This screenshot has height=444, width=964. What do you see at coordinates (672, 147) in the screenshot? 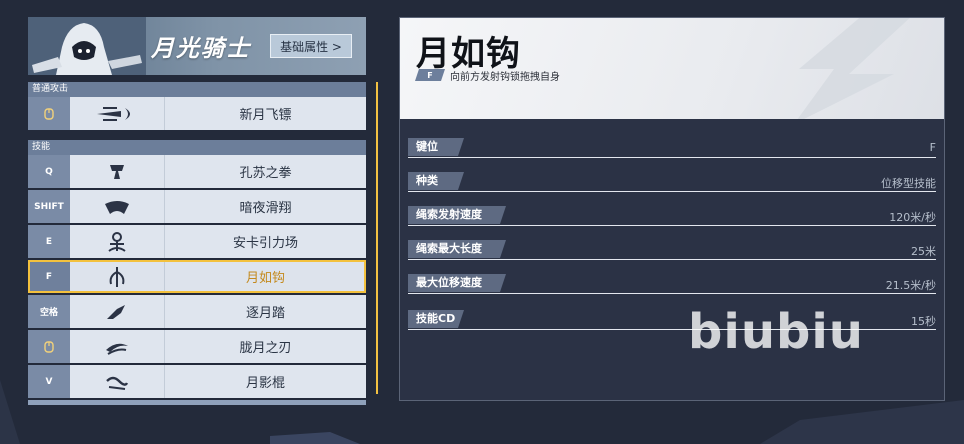
I see `stat-row: 键位 F` at bounding box center [672, 147].